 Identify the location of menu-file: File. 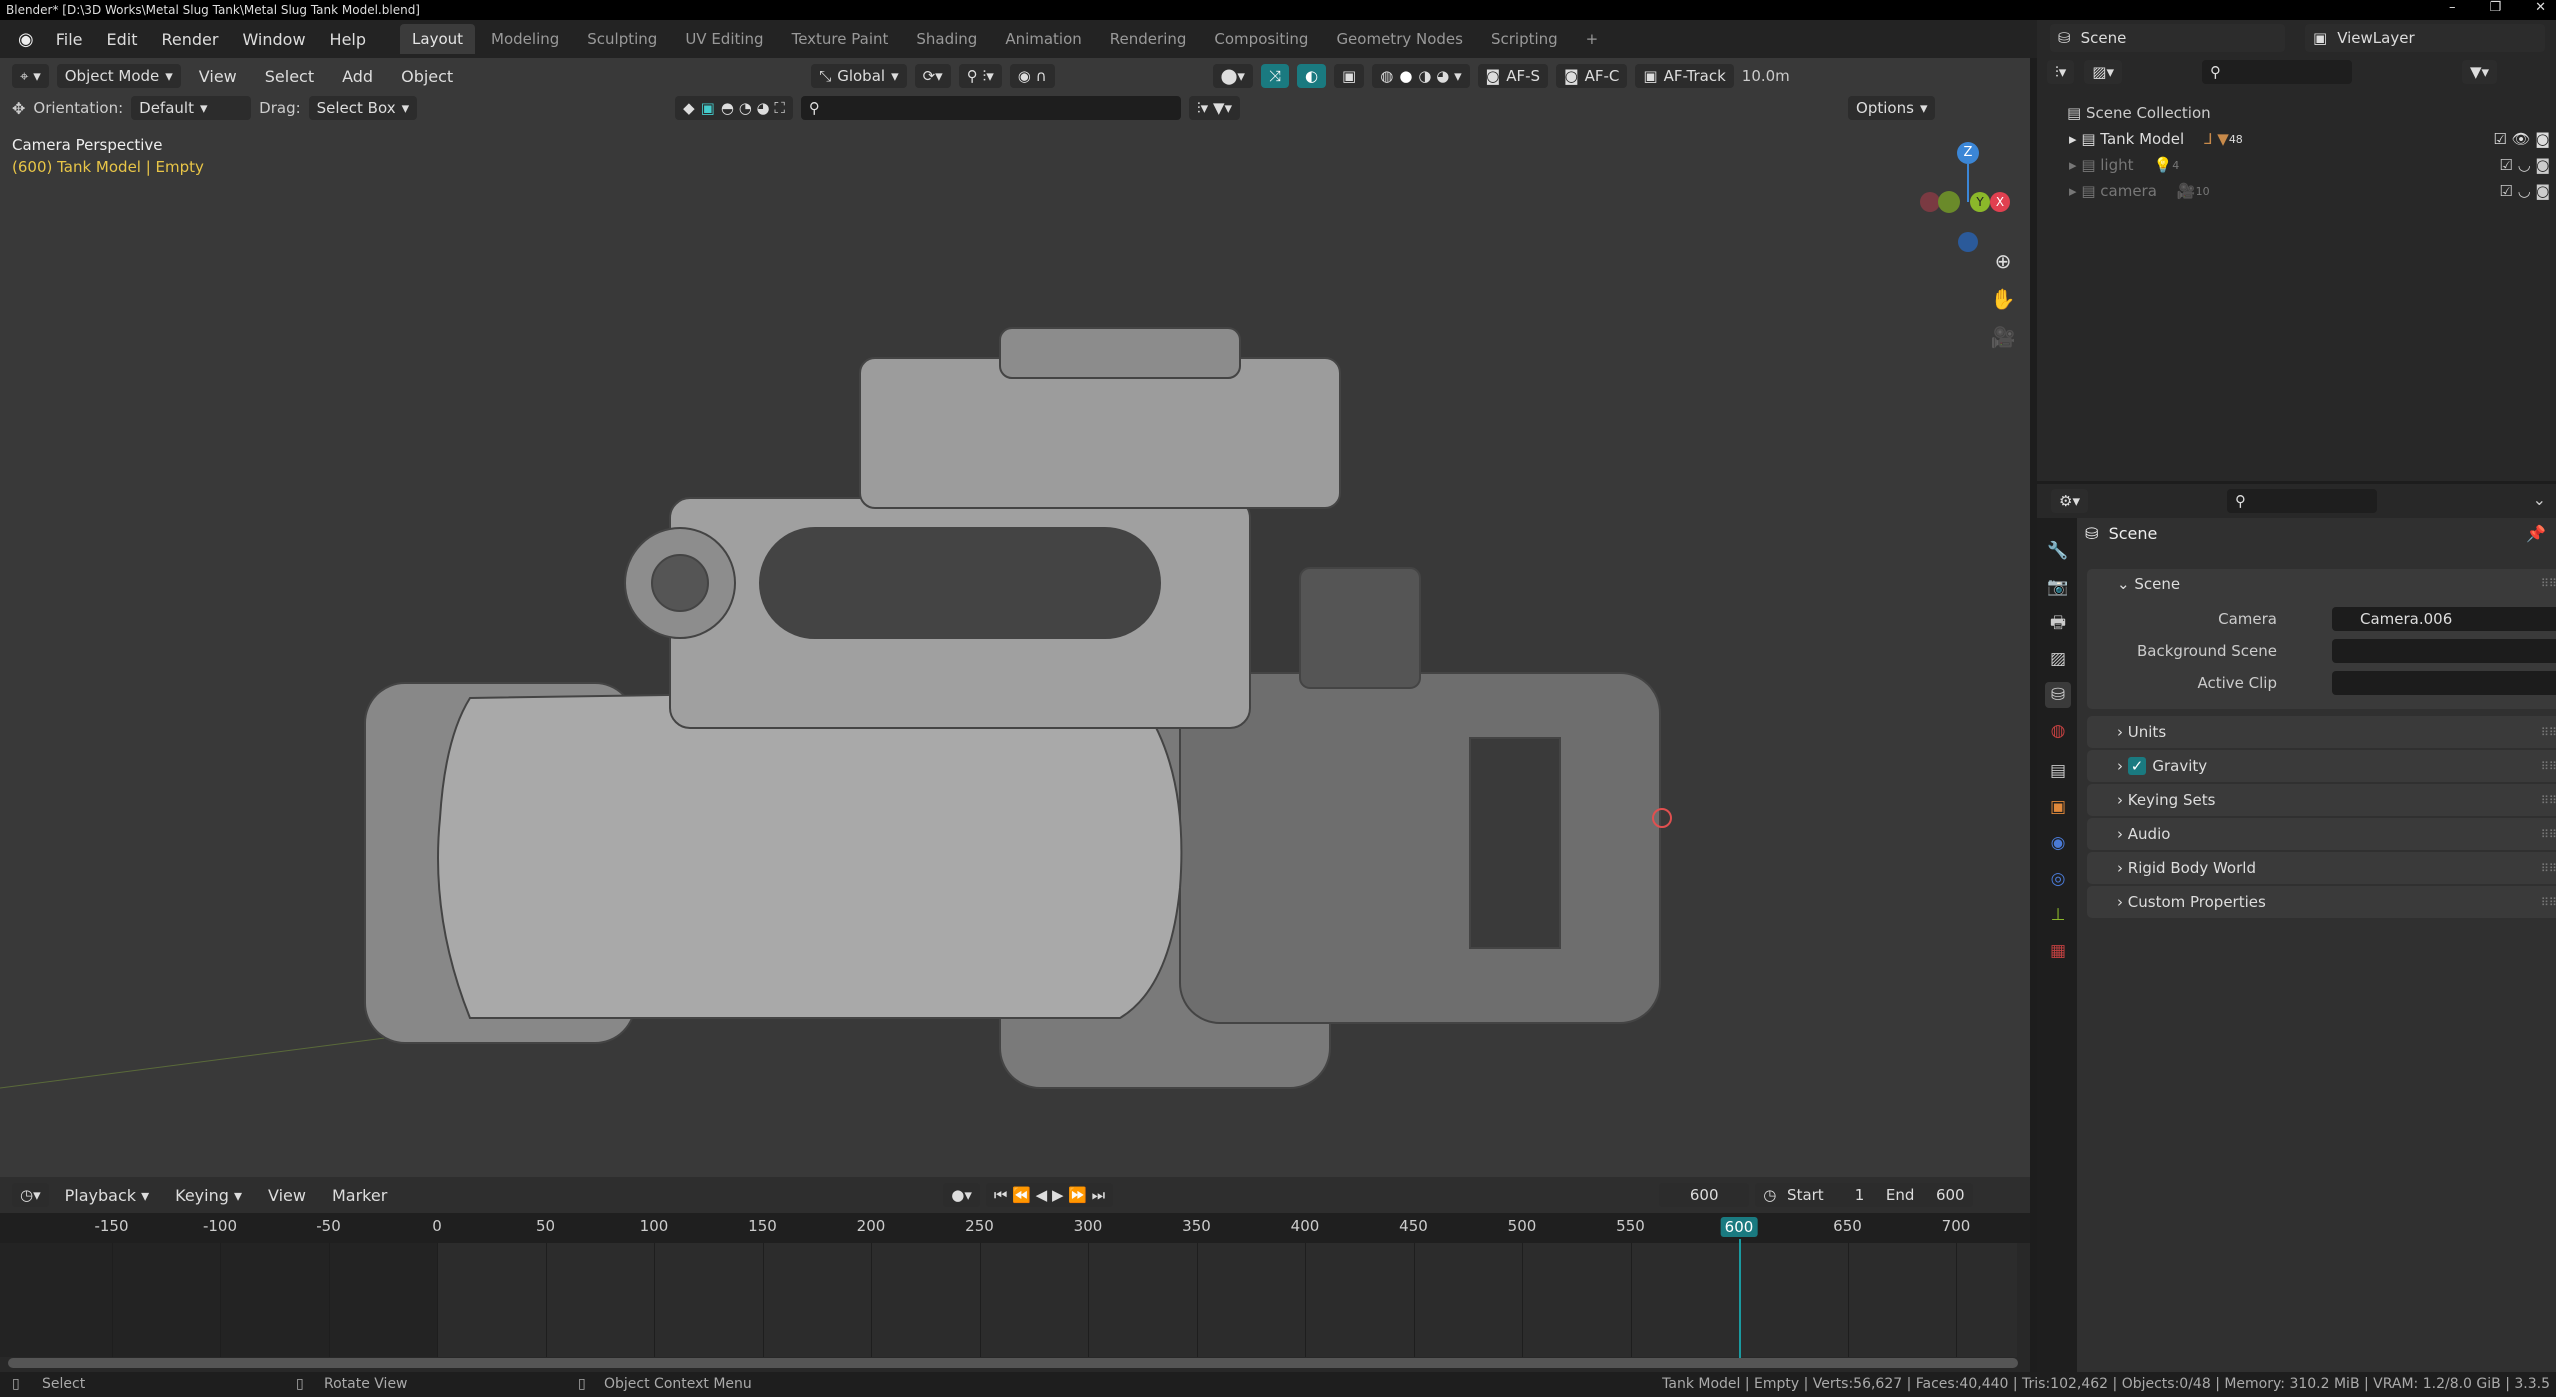
(69, 39).